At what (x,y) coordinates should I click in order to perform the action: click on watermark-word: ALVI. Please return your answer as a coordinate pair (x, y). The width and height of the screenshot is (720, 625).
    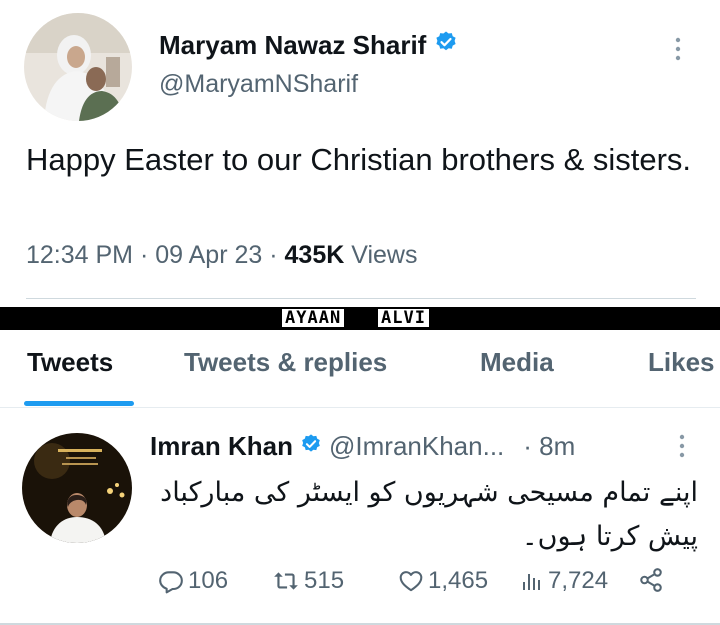
    Looking at the image, I should click on (403, 318).